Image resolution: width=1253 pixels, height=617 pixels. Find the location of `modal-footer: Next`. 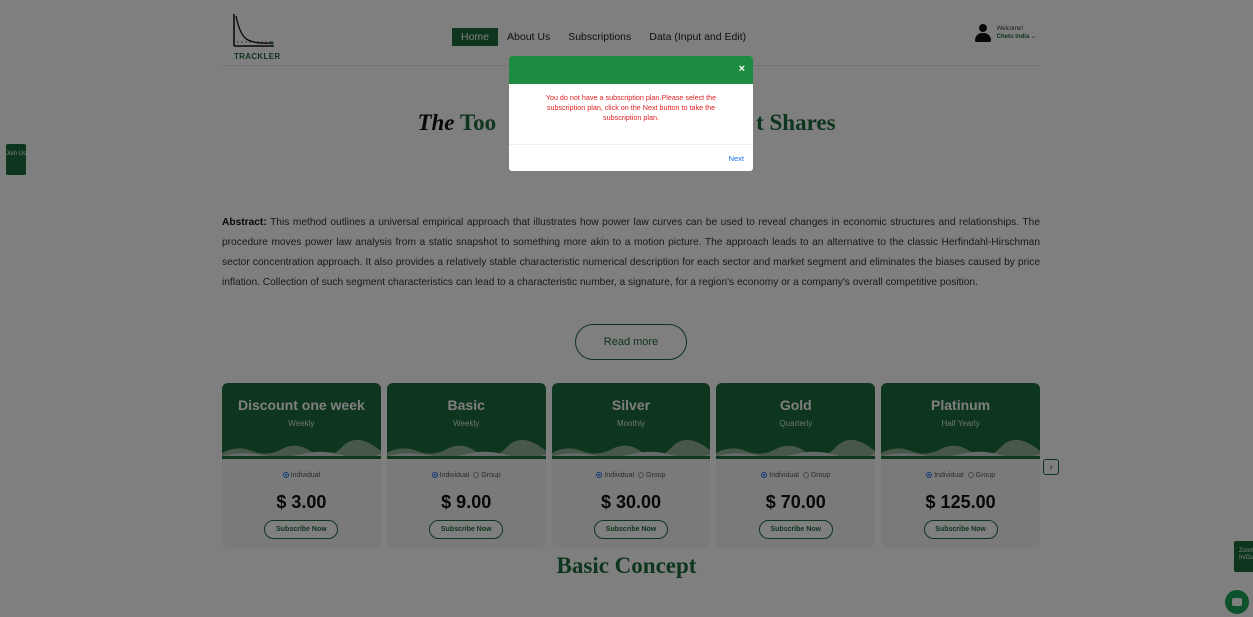

modal-footer: Next is located at coordinates (631, 157).